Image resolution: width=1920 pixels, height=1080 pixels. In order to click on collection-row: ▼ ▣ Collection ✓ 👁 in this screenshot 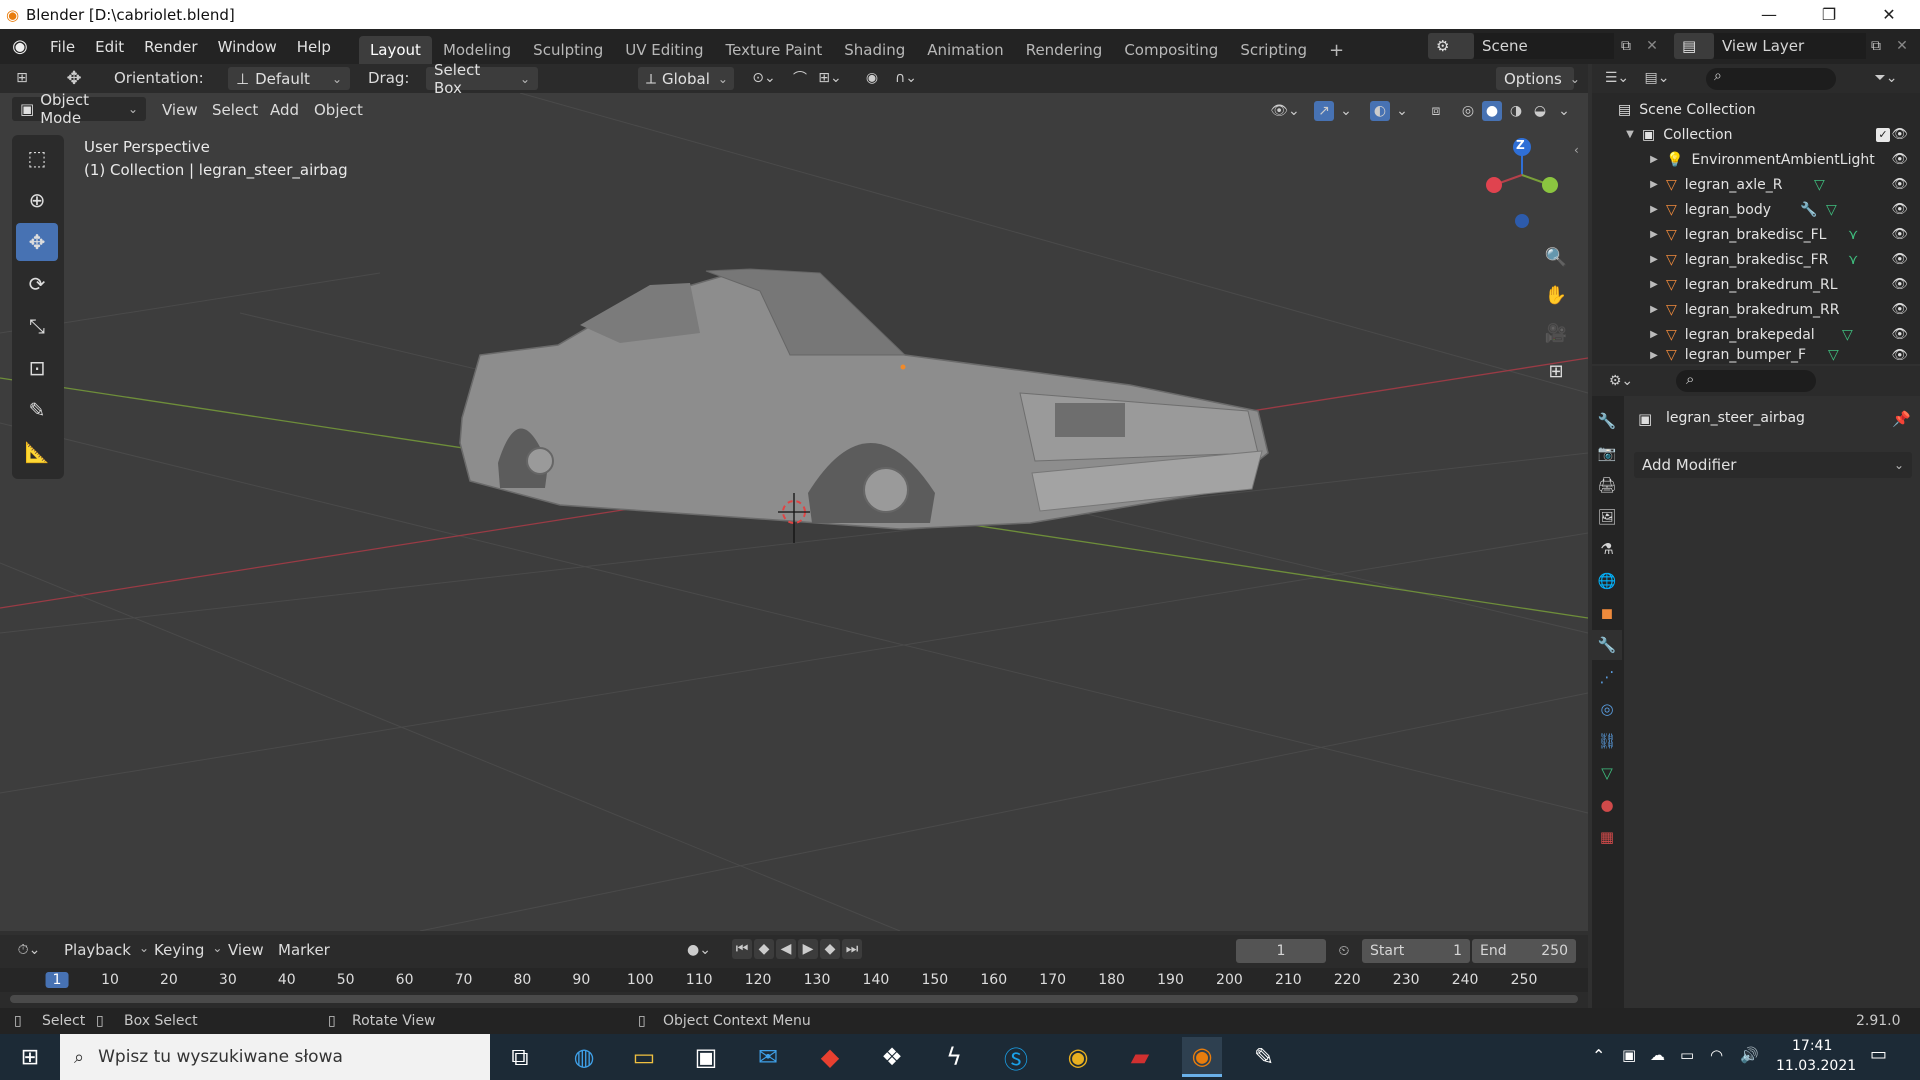, I will do `click(1756, 134)`.